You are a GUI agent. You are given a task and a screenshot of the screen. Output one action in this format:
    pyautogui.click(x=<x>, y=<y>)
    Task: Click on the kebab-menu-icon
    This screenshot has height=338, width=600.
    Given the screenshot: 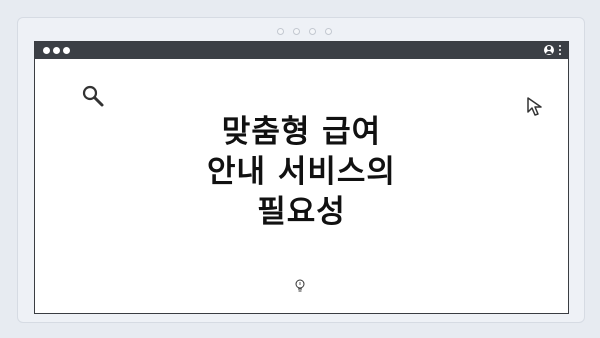 What is the action you would take?
    pyautogui.click(x=560, y=50)
    